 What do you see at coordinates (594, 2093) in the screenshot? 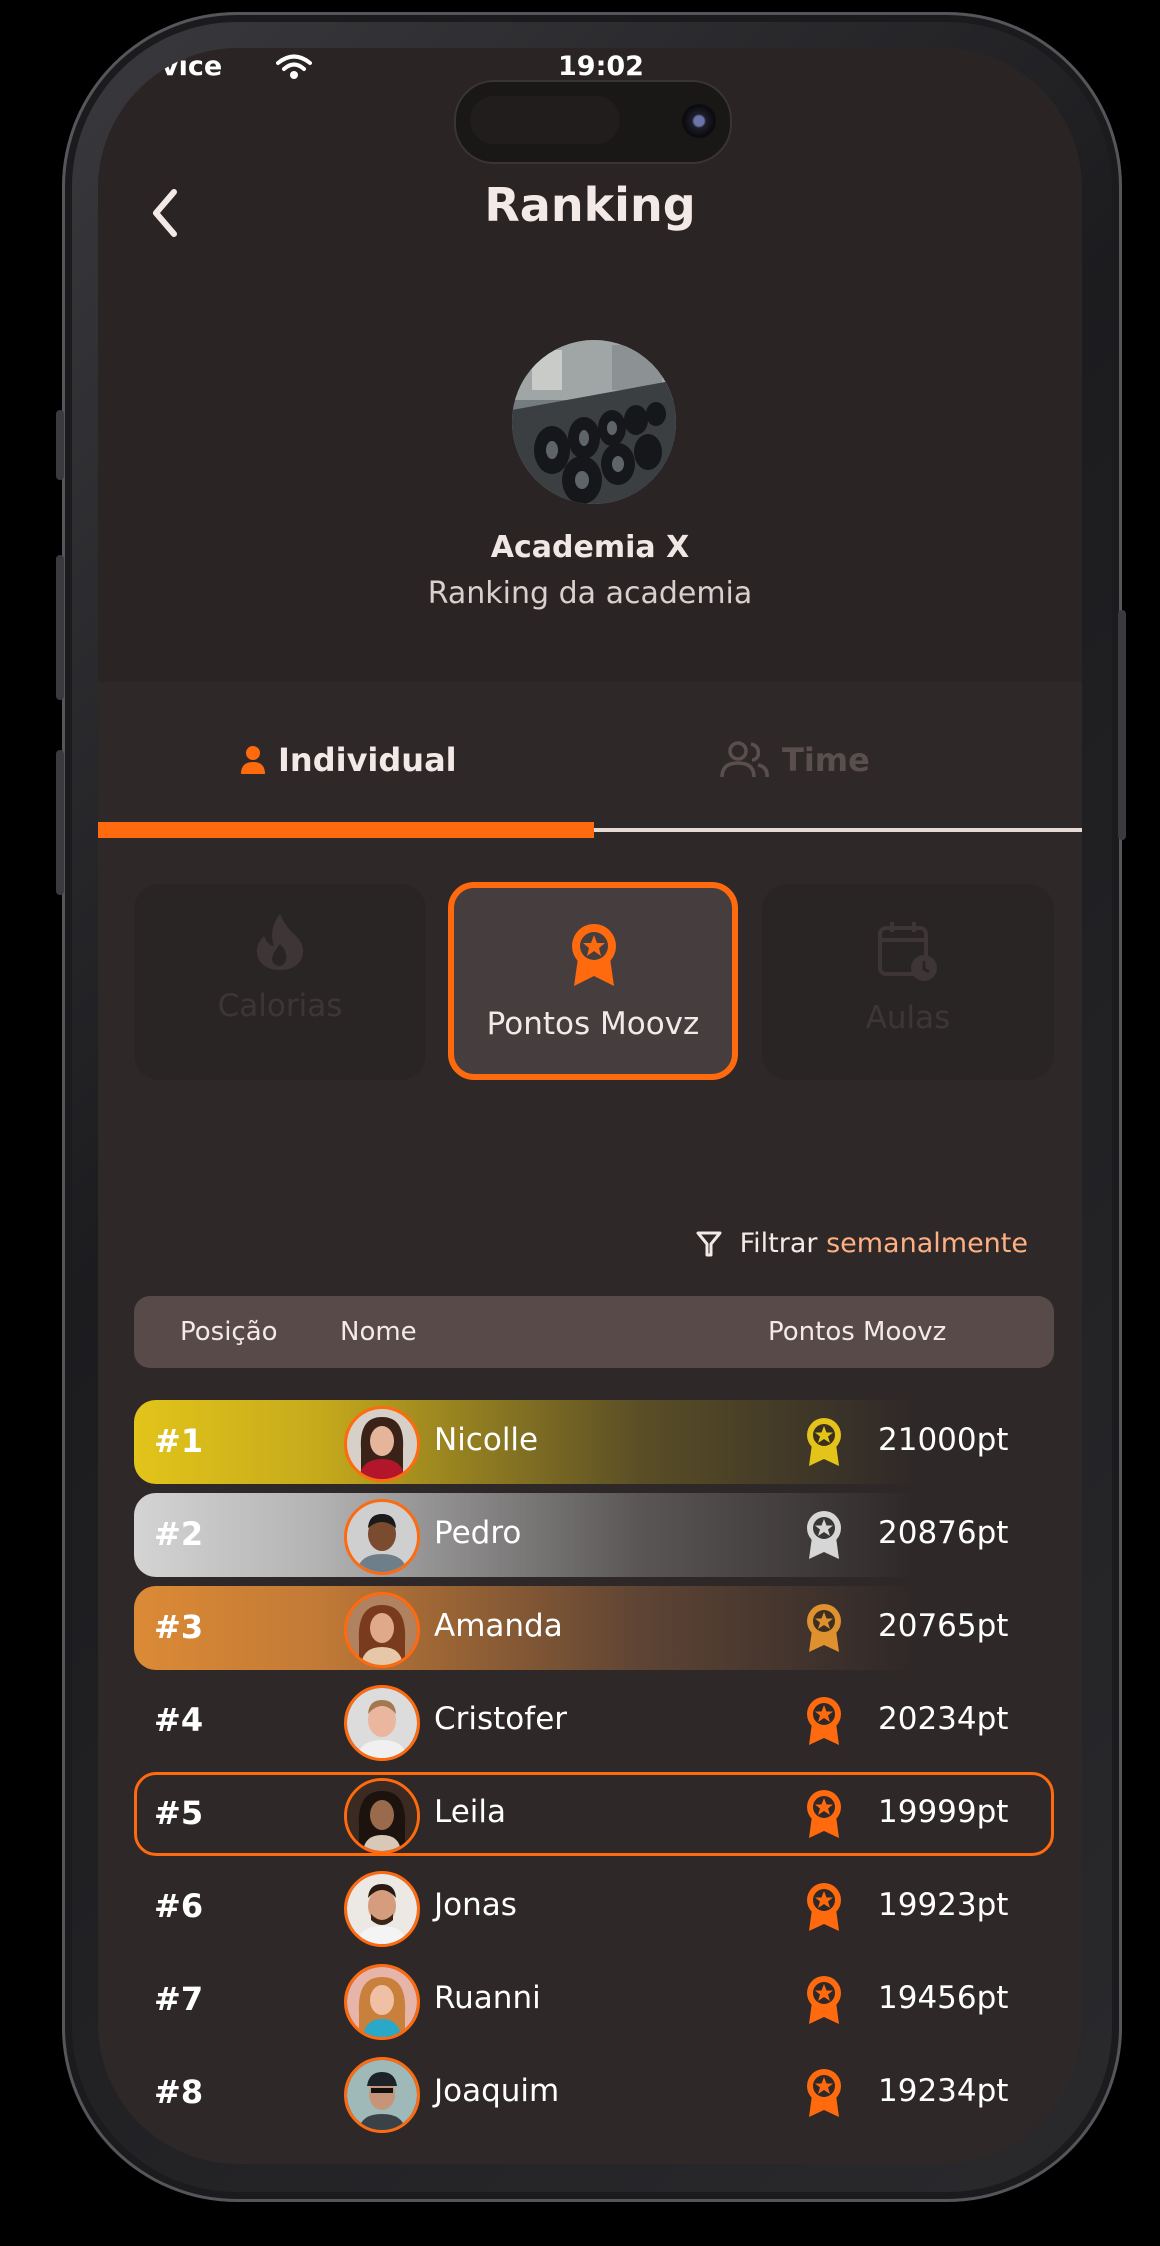
I see `table-row: #8 Joaquim 19234pt` at bounding box center [594, 2093].